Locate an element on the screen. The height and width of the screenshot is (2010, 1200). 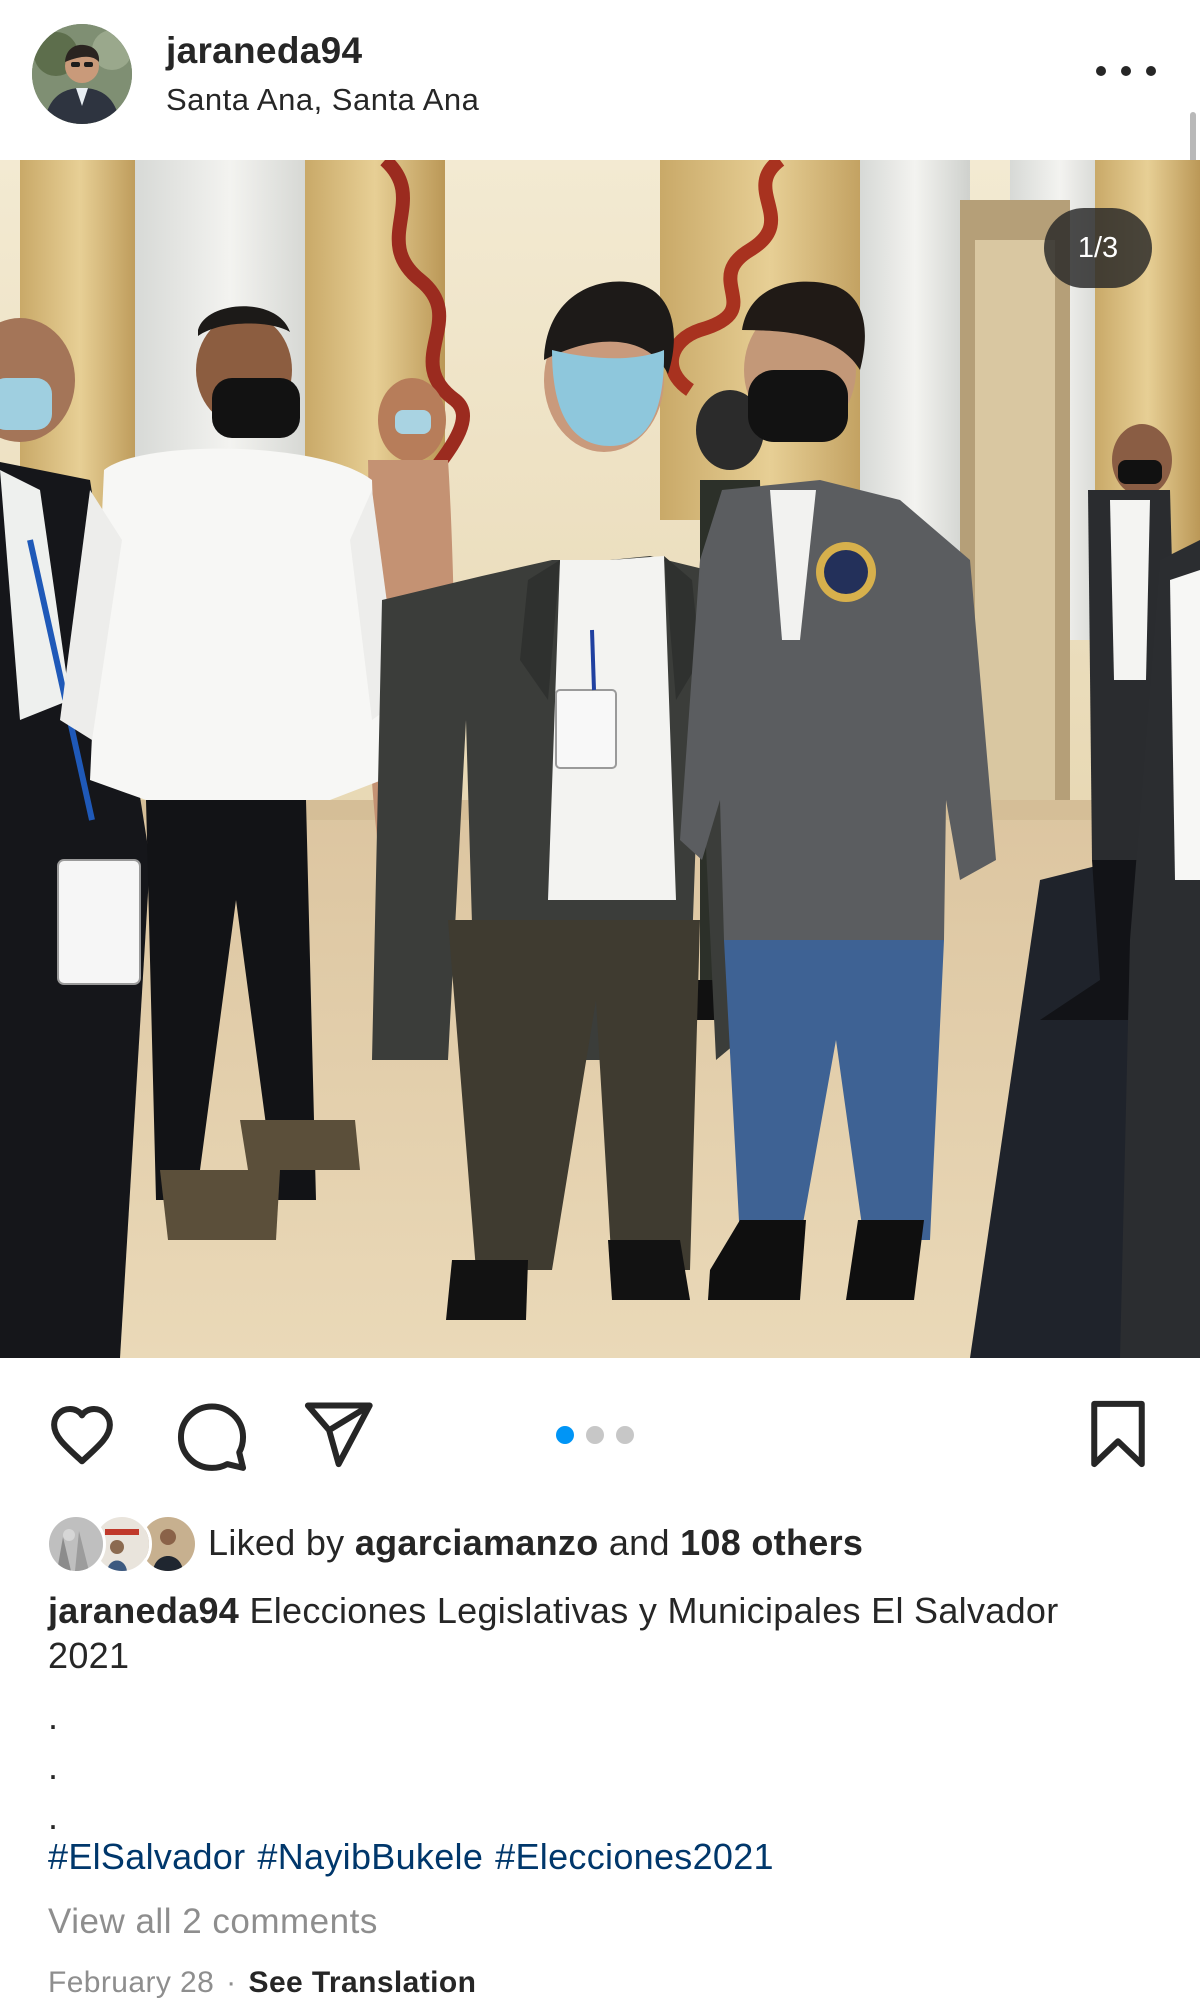
comment-icon is located at coordinates (212, 1437).